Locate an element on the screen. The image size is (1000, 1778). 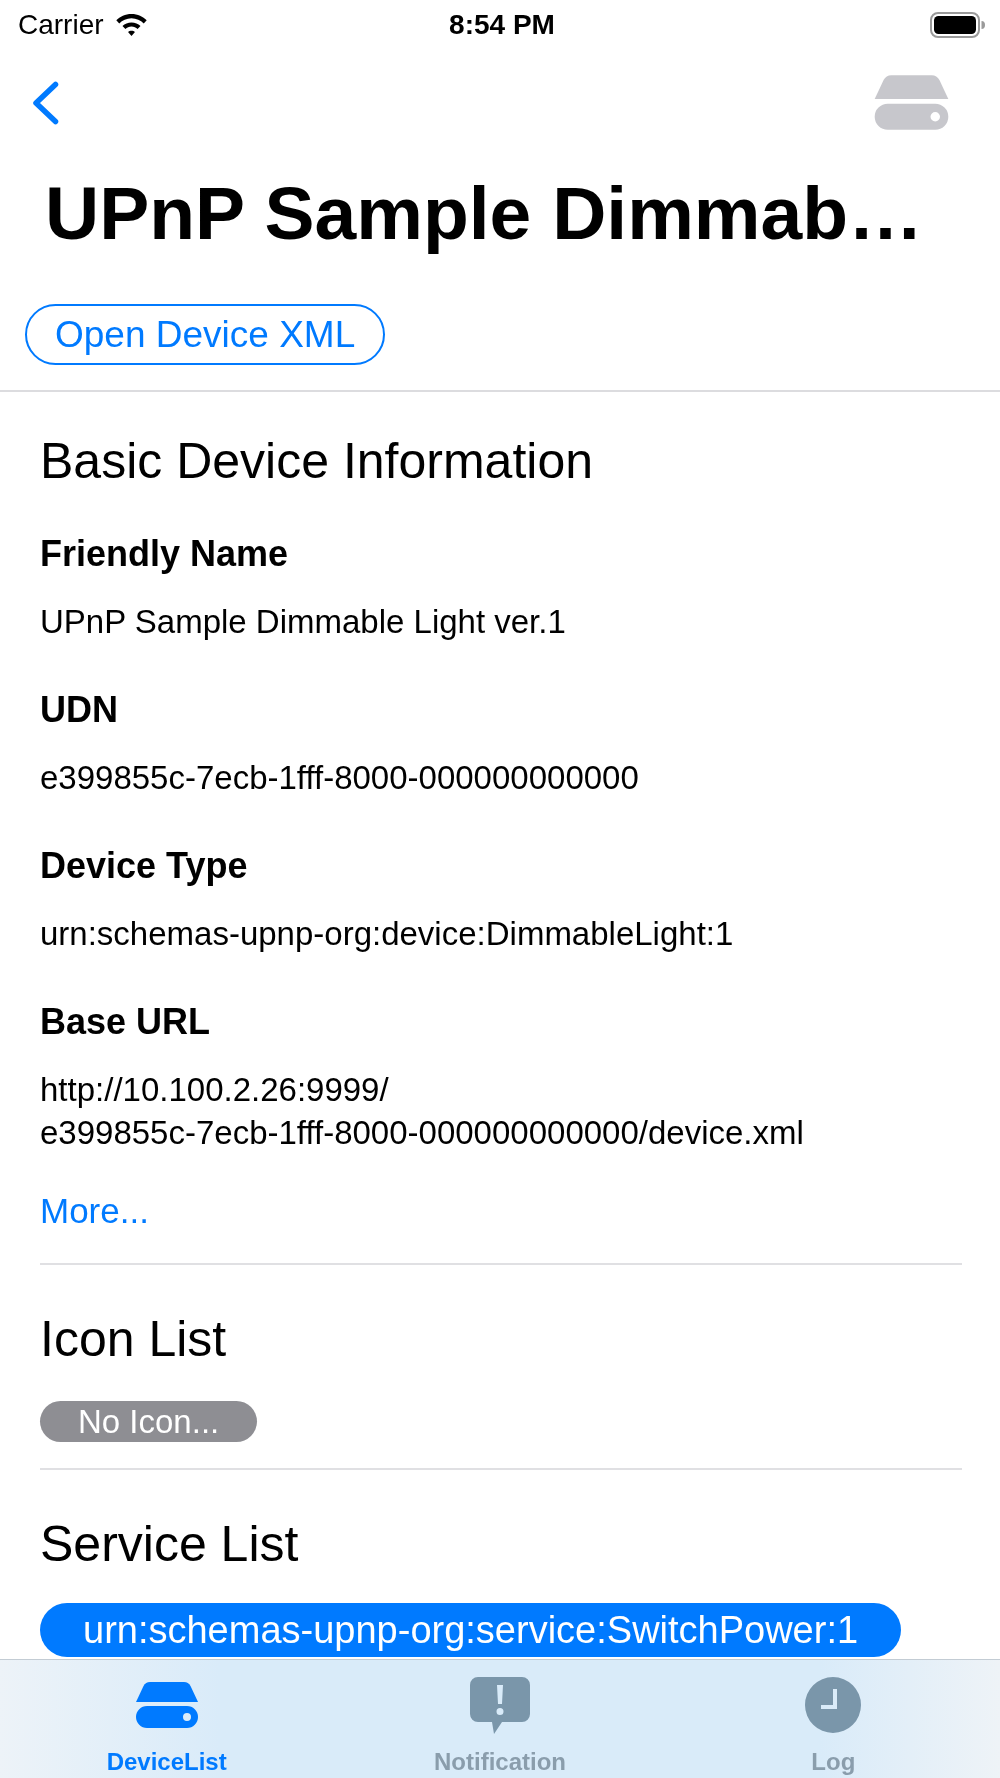
status-time: 8:54 PM is located at coordinates (502, 25).